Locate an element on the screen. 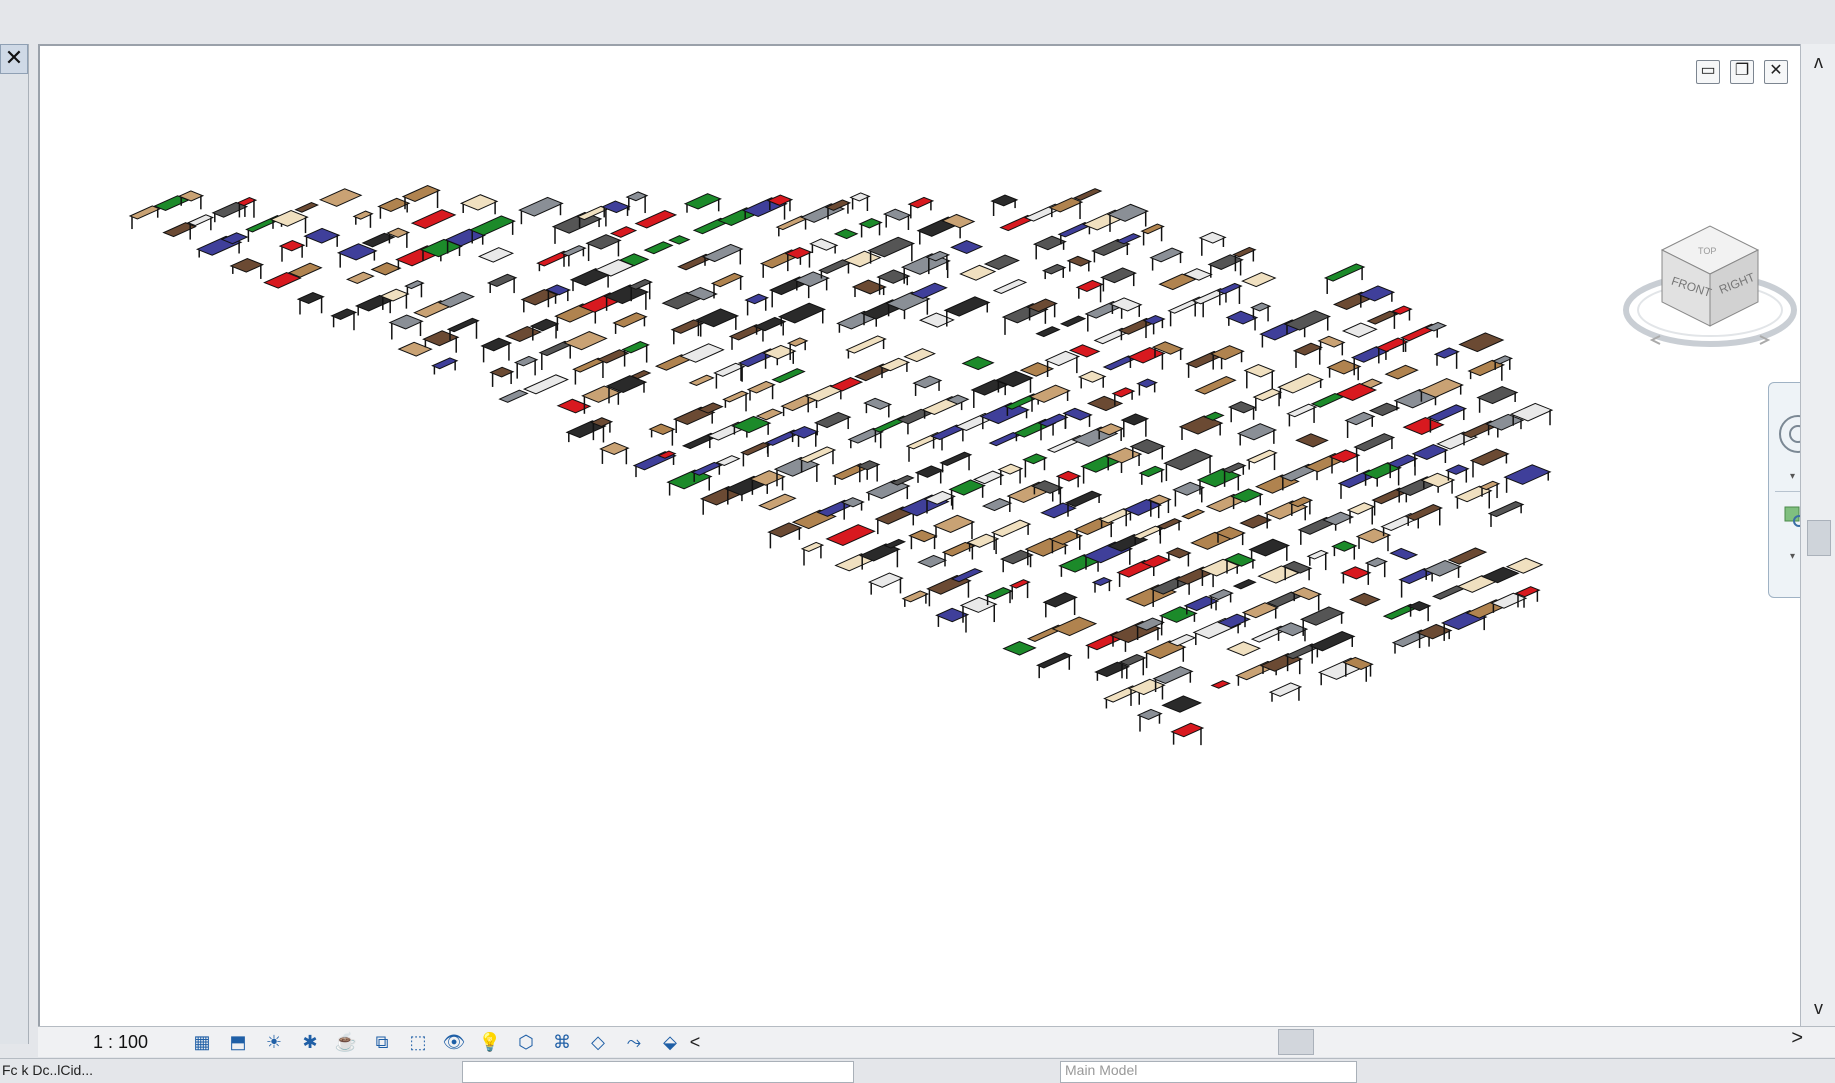 The height and width of the screenshot is (1083, 1835). vertical-scroll-thumb is located at coordinates (1819, 538).